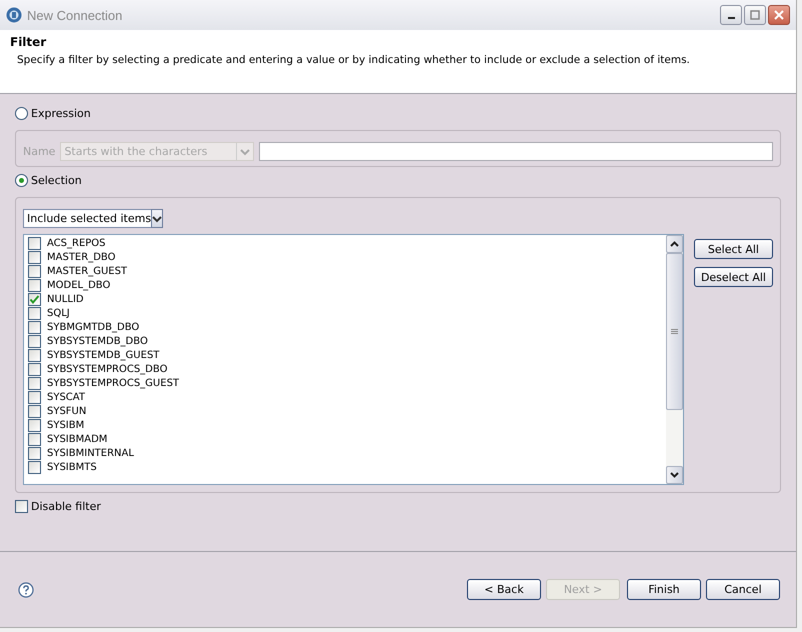 The image size is (802, 632). What do you see at coordinates (733, 249) in the screenshot?
I see `select-all-button: Select All` at bounding box center [733, 249].